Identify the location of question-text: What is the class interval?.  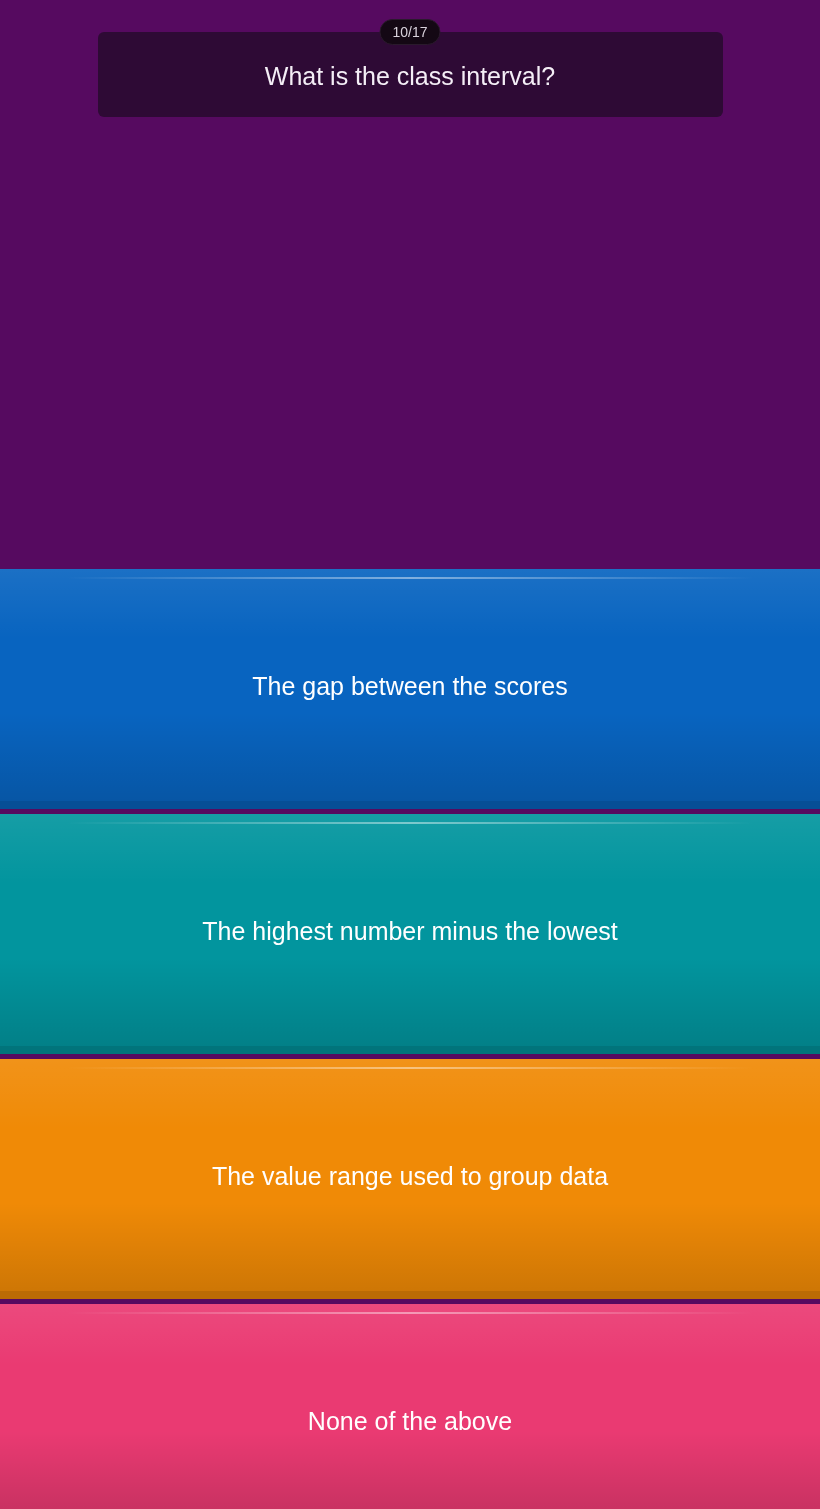
(410, 76).